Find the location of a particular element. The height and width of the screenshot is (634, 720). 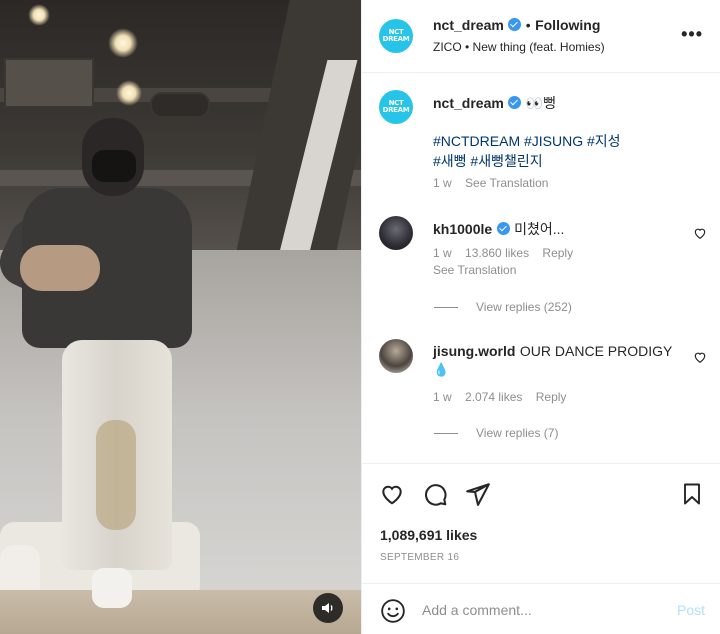

floor is located at coordinates (180, 612).